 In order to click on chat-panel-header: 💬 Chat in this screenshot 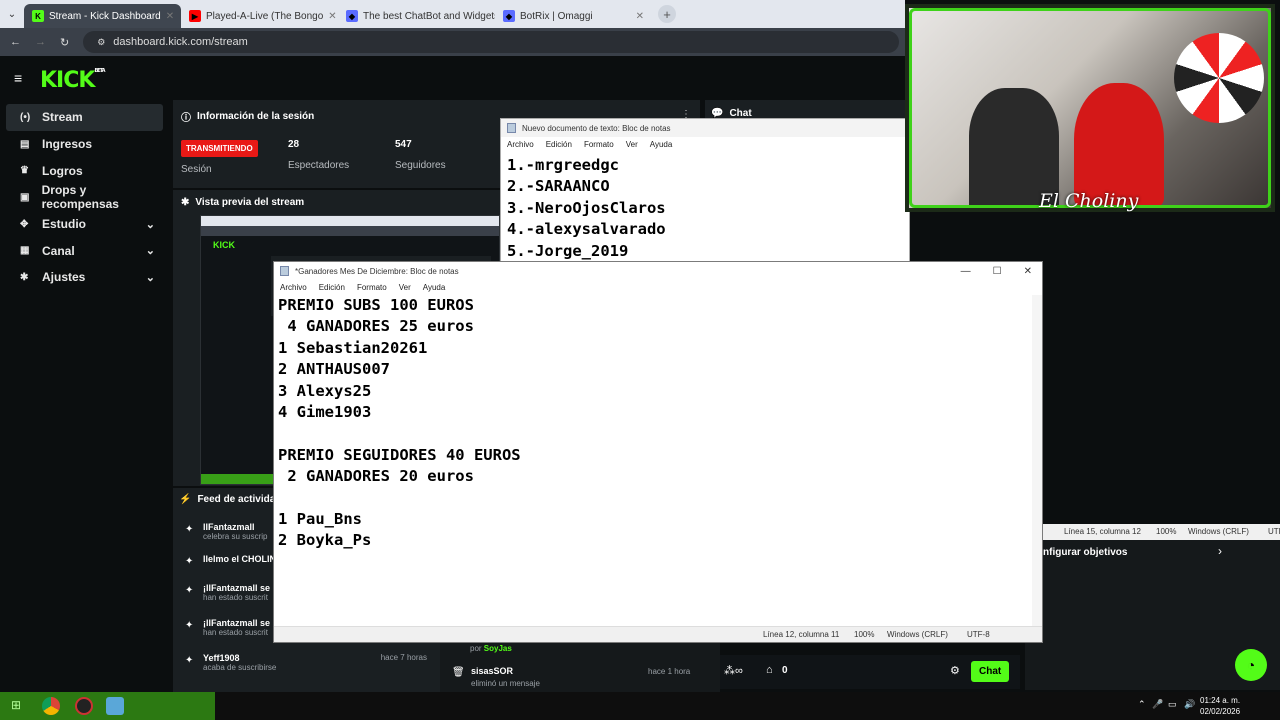, I will do `click(805, 110)`.